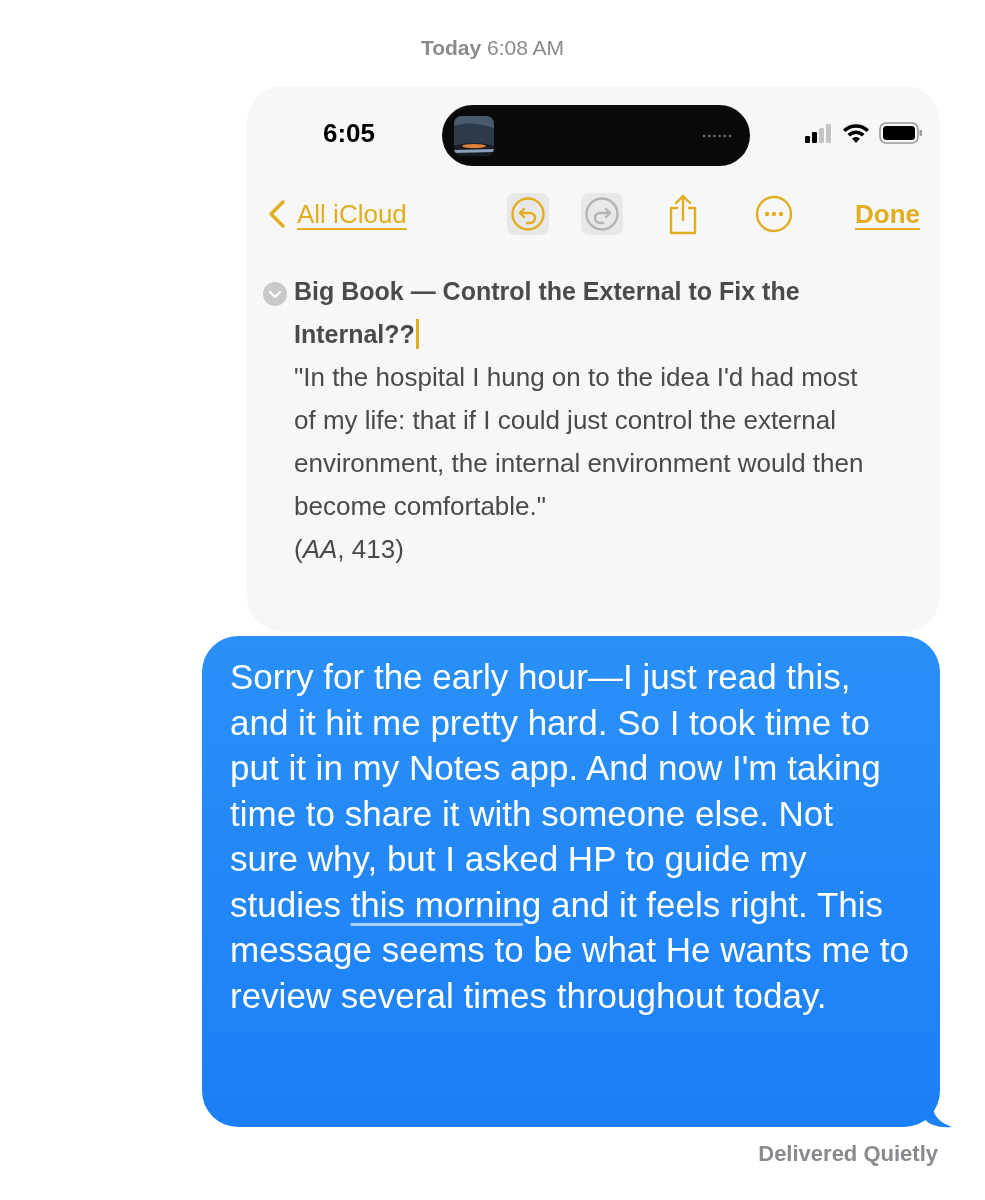 The width and height of the screenshot is (985, 1200). What do you see at coordinates (417, 334) in the screenshot?
I see `text-cursor` at bounding box center [417, 334].